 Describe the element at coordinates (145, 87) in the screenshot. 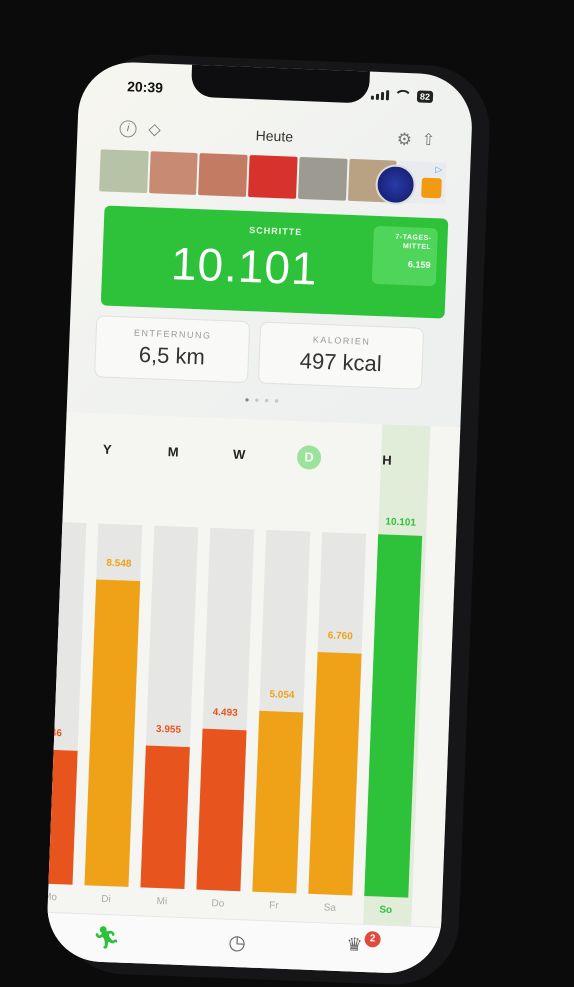

I see `status-time: 20:39` at that location.